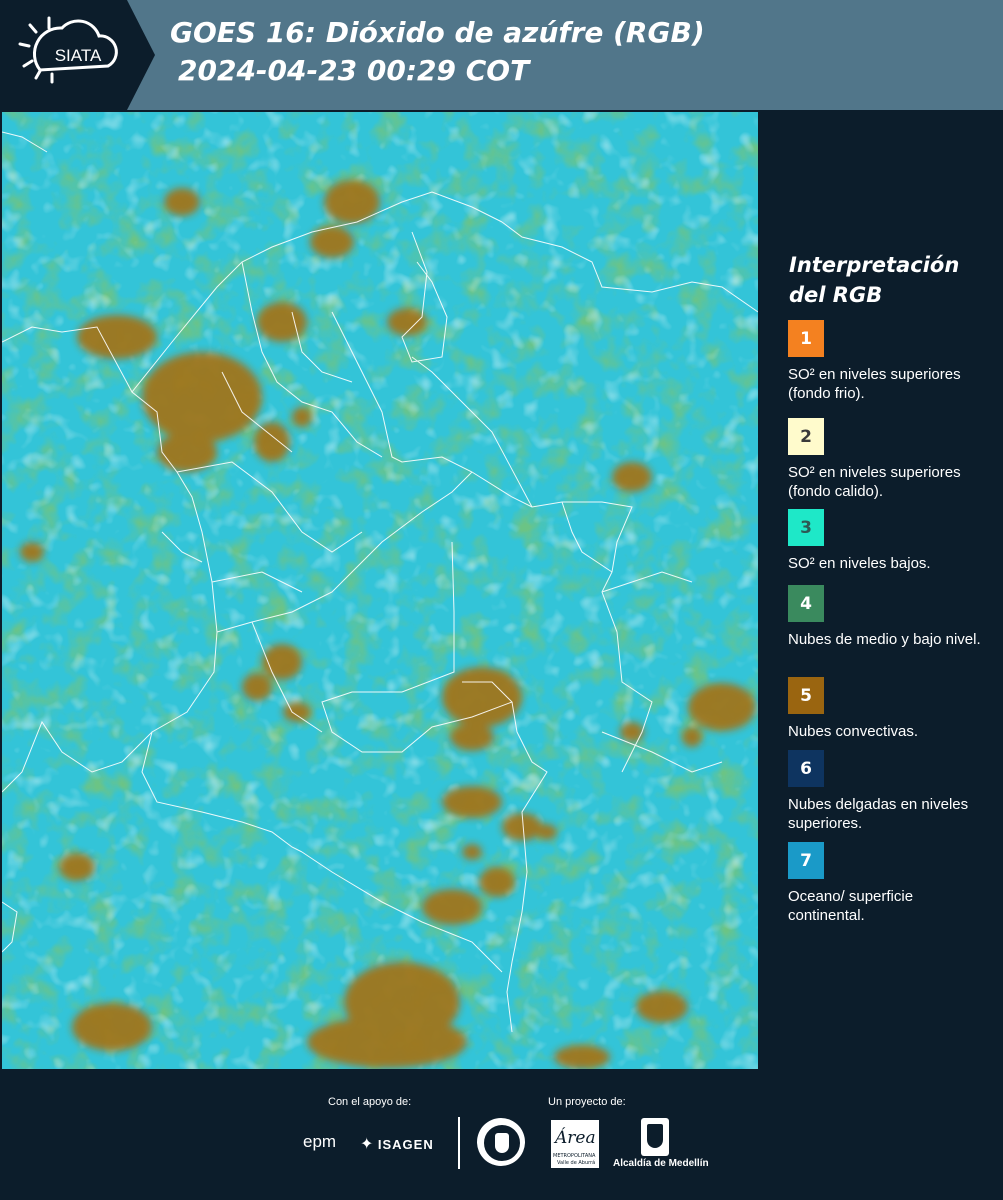 This screenshot has height=1200, width=1003. What do you see at coordinates (576, 1163) in the screenshot?
I see `area-metropolitana-sub2: Valle de Aburrá` at bounding box center [576, 1163].